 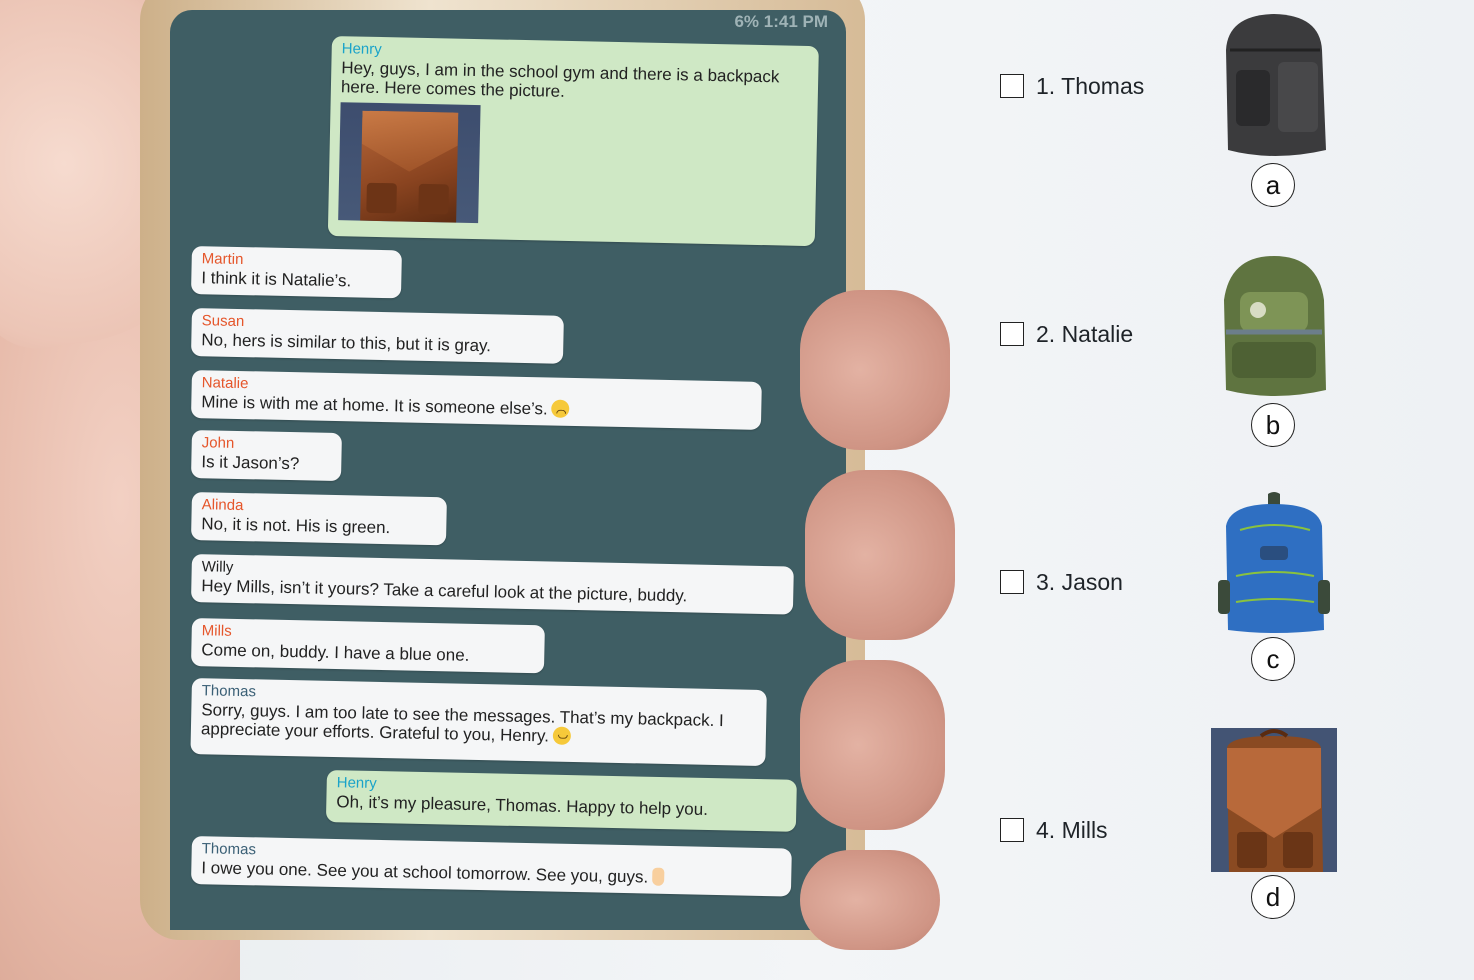 I want to click on bag-pocket-right, so click(x=433, y=199).